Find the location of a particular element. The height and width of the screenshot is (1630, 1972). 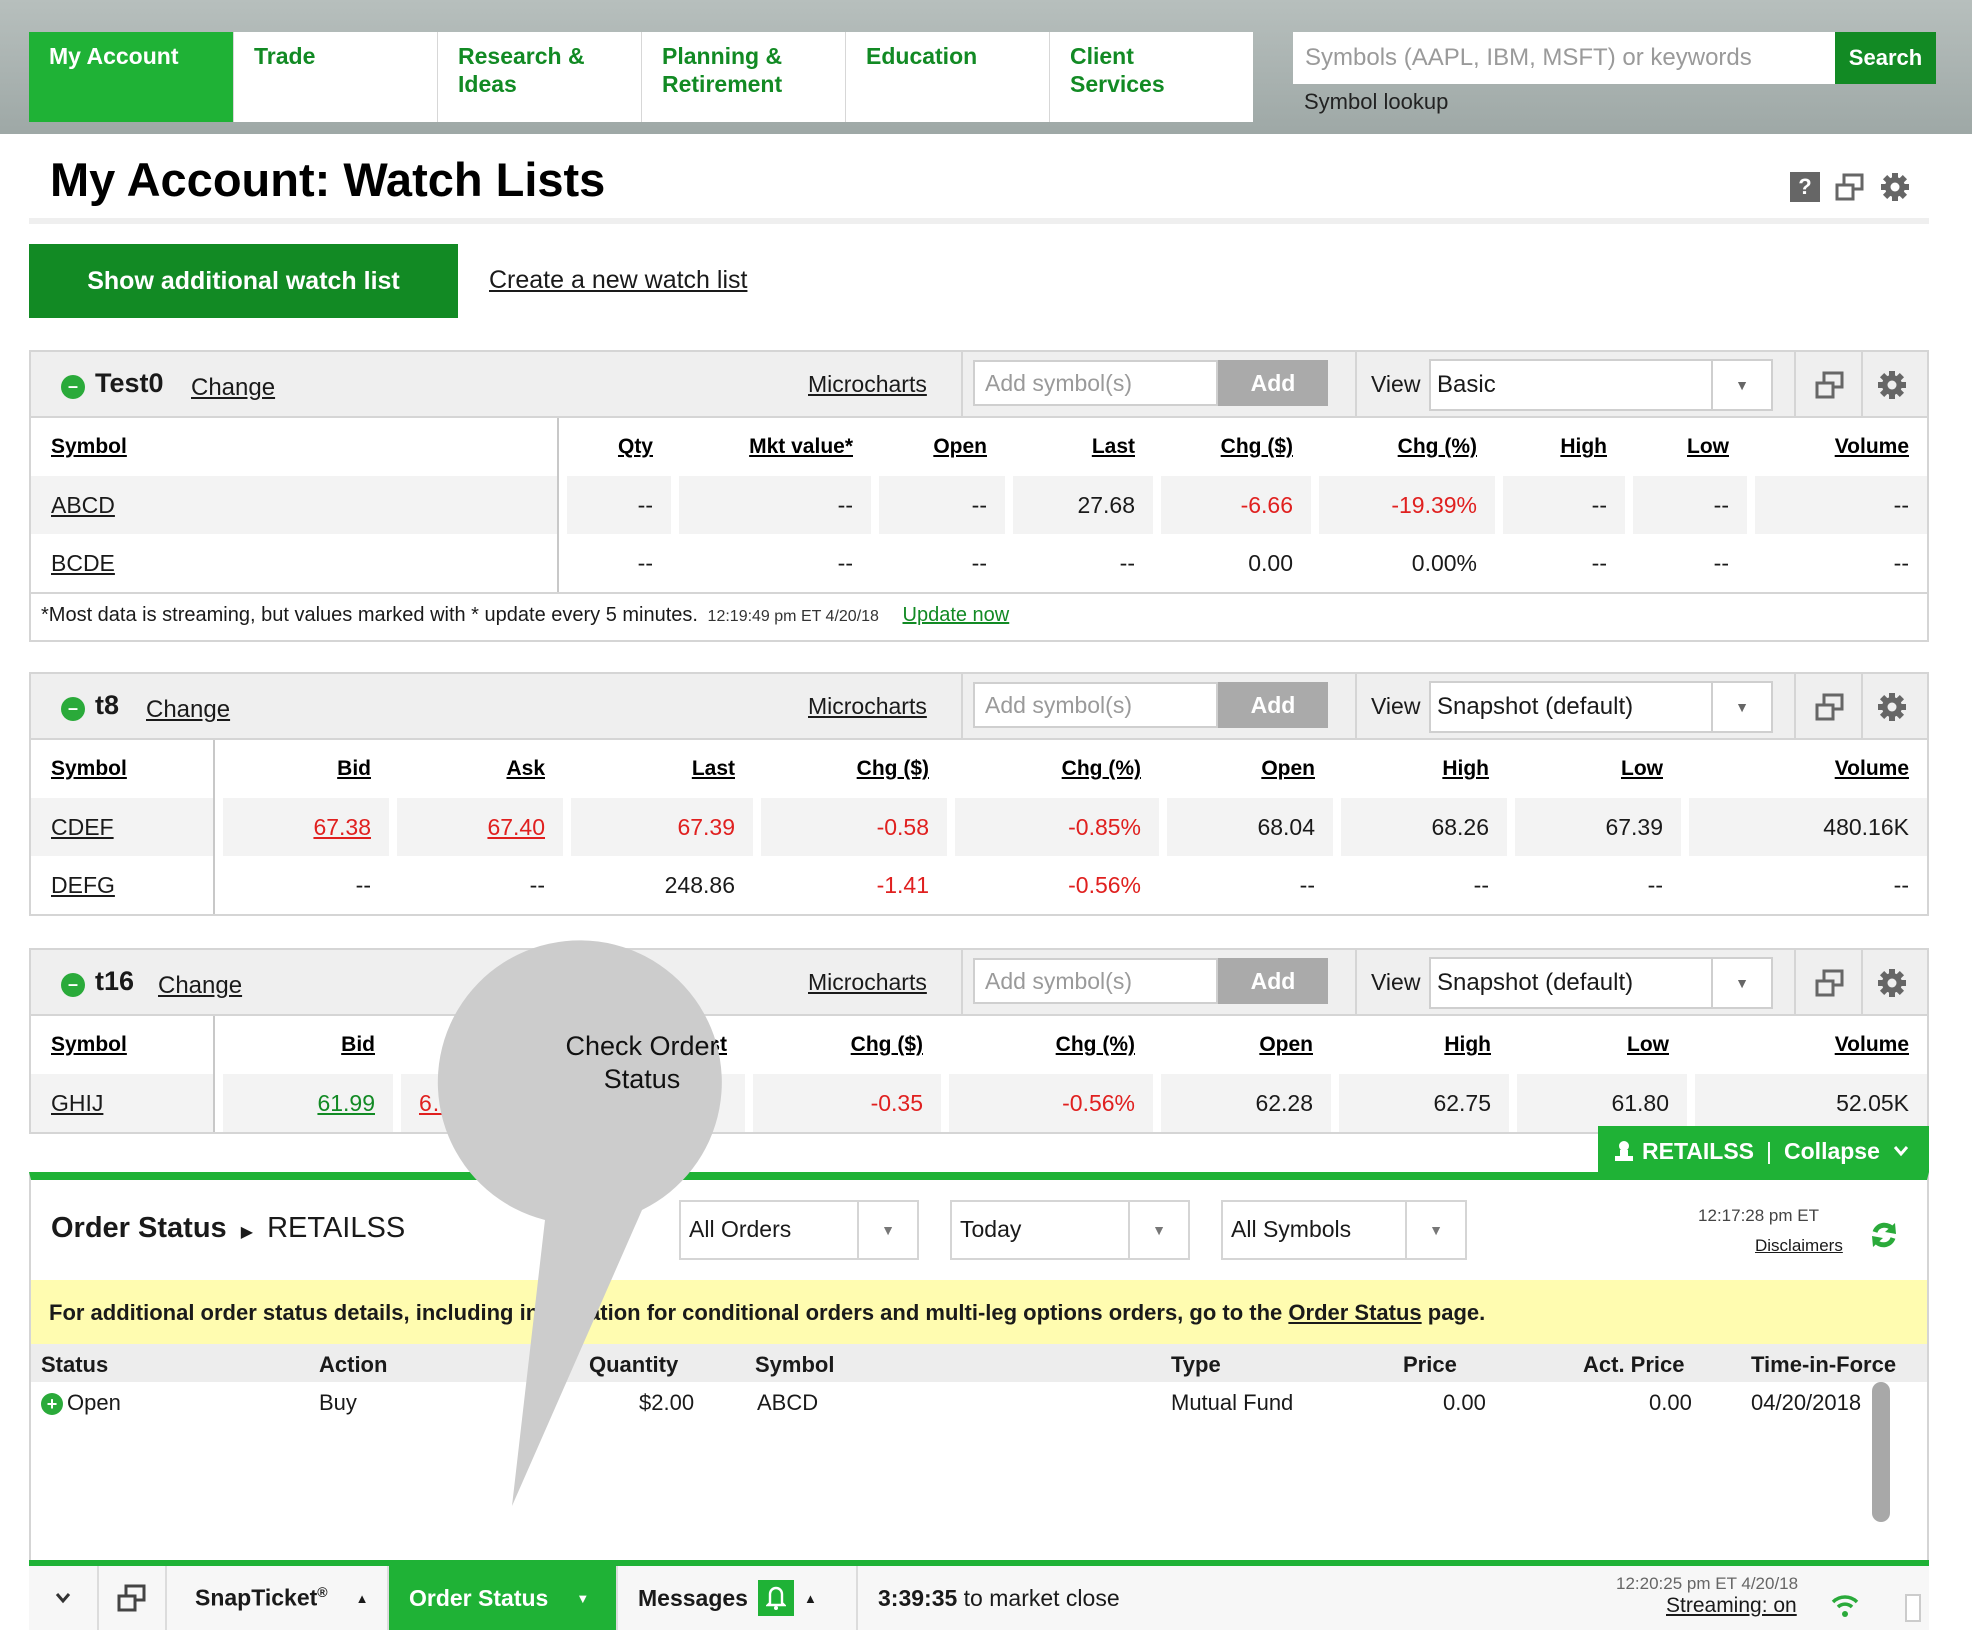

watch-list-name: Test0 is located at coordinates (129, 383).